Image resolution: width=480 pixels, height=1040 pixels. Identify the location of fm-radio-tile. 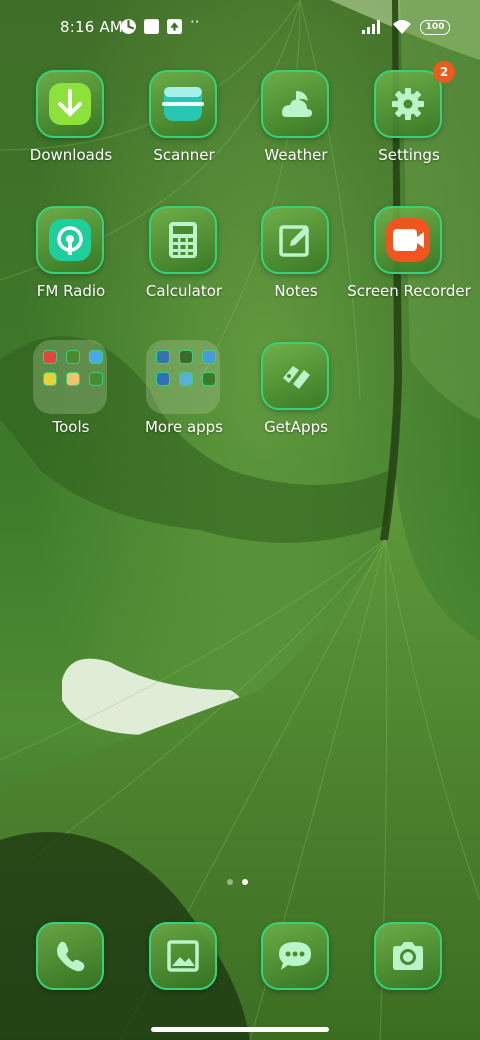
(70, 240).